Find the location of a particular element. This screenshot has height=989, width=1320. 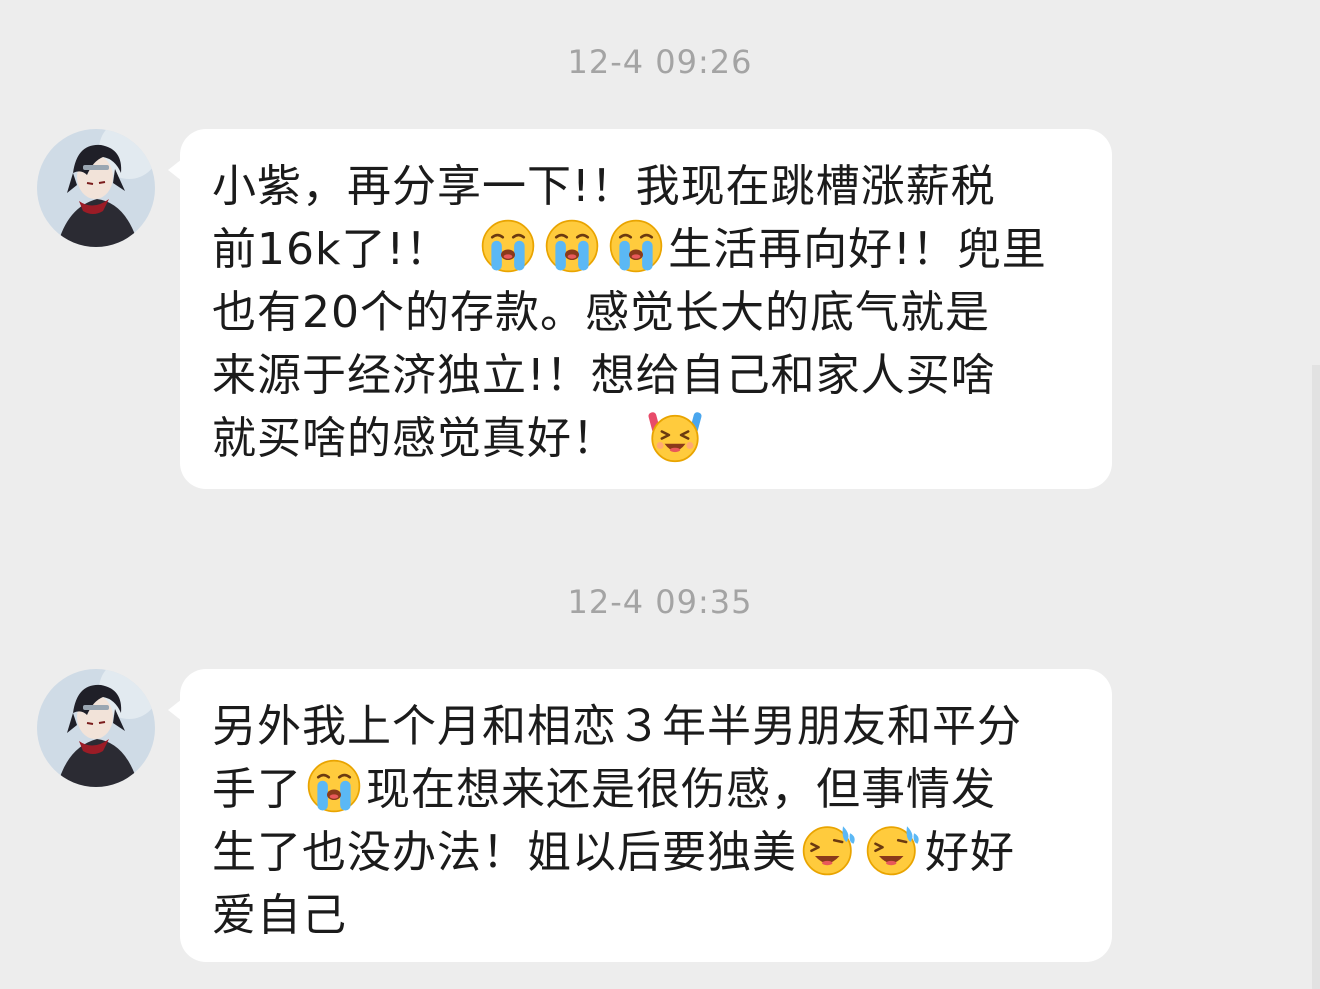

message-timestamp: 12-4 09:35 is located at coordinates (660, 602).